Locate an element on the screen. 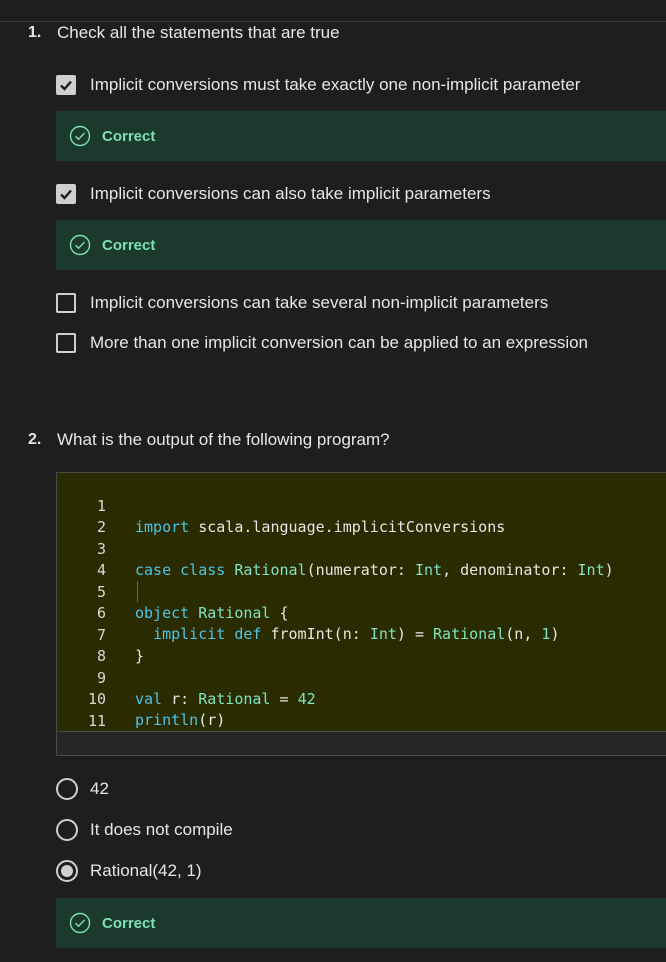 Image resolution: width=666 pixels, height=962 pixels. question-2-number: 2. is located at coordinates (35, 439).